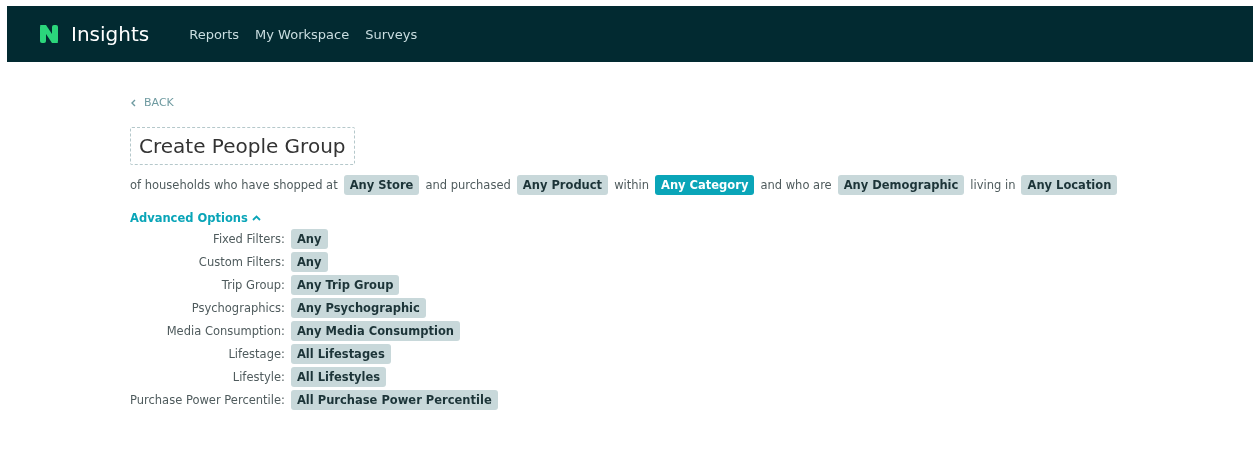 This screenshot has width=1253, height=468. Describe the element at coordinates (562, 185) in the screenshot. I see `filter-chip: Any Product` at that location.